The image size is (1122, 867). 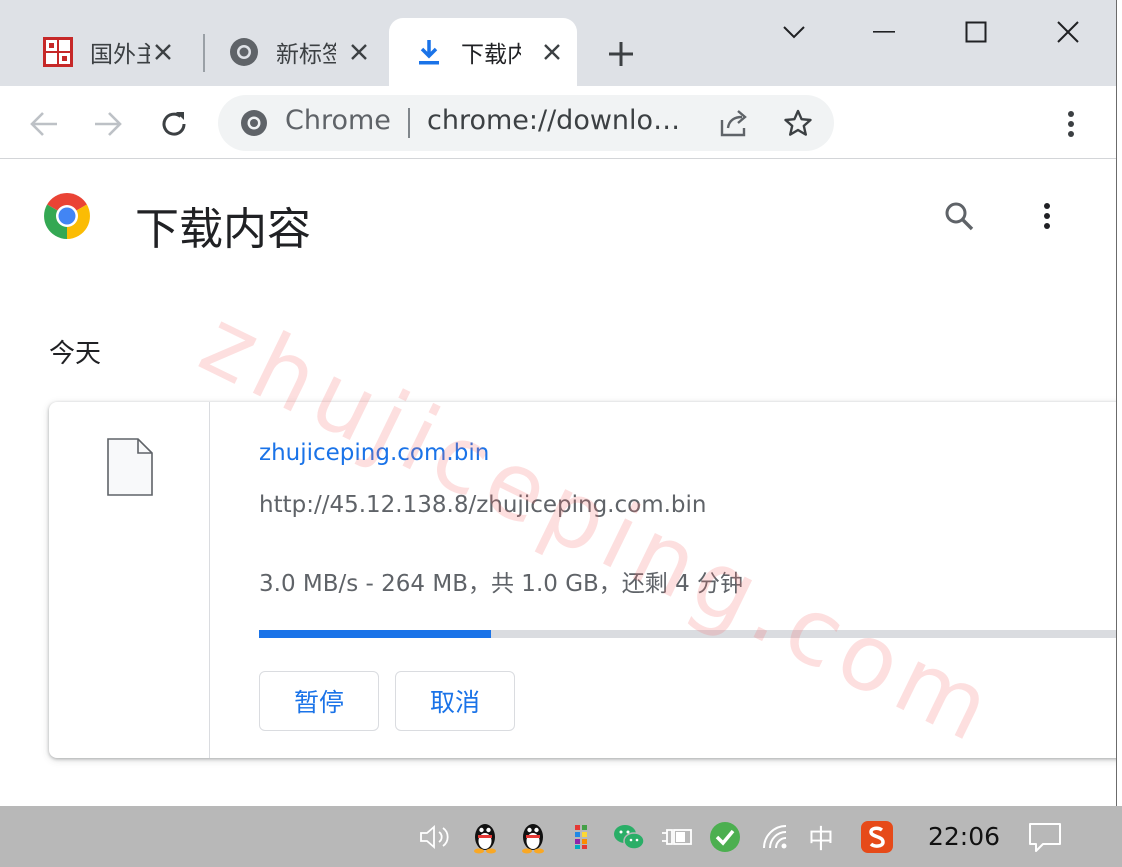 What do you see at coordinates (429, 52) in the screenshot?
I see `download-icon` at bounding box center [429, 52].